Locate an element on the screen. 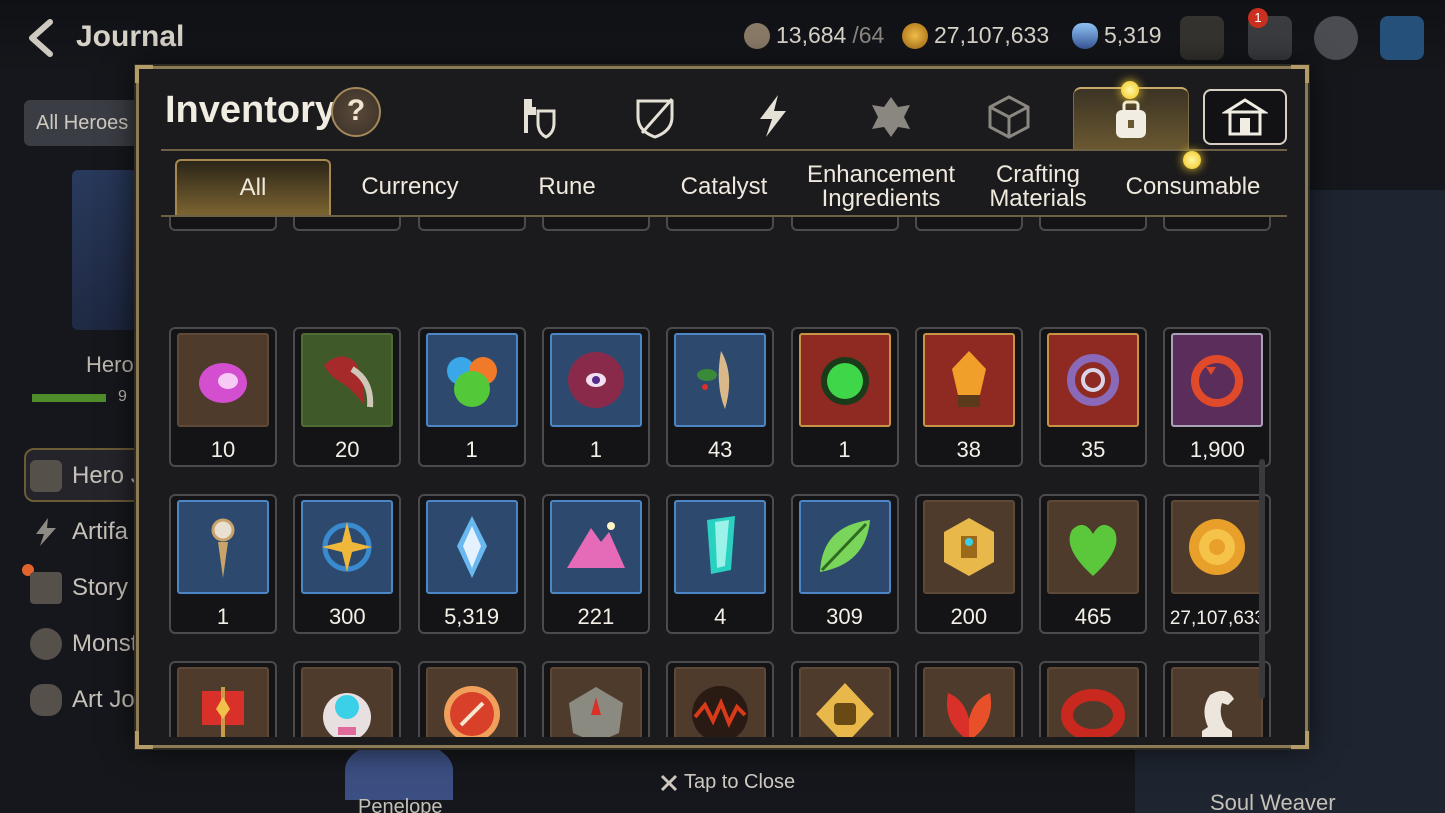 This screenshot has width=1445, height=813. filter-label: Rune is located at coordinates (567, 186).